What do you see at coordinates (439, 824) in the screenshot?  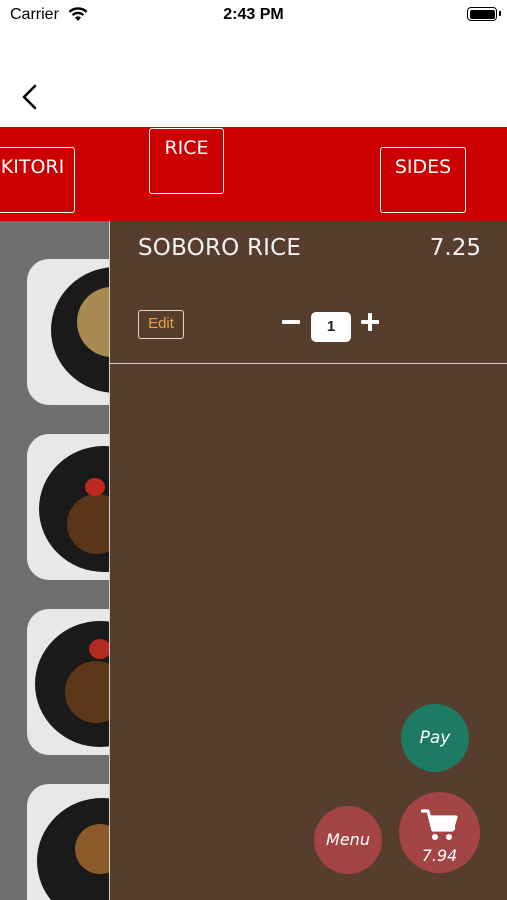 I see `shopping-cart-icon` at bounding box center [439, 824].